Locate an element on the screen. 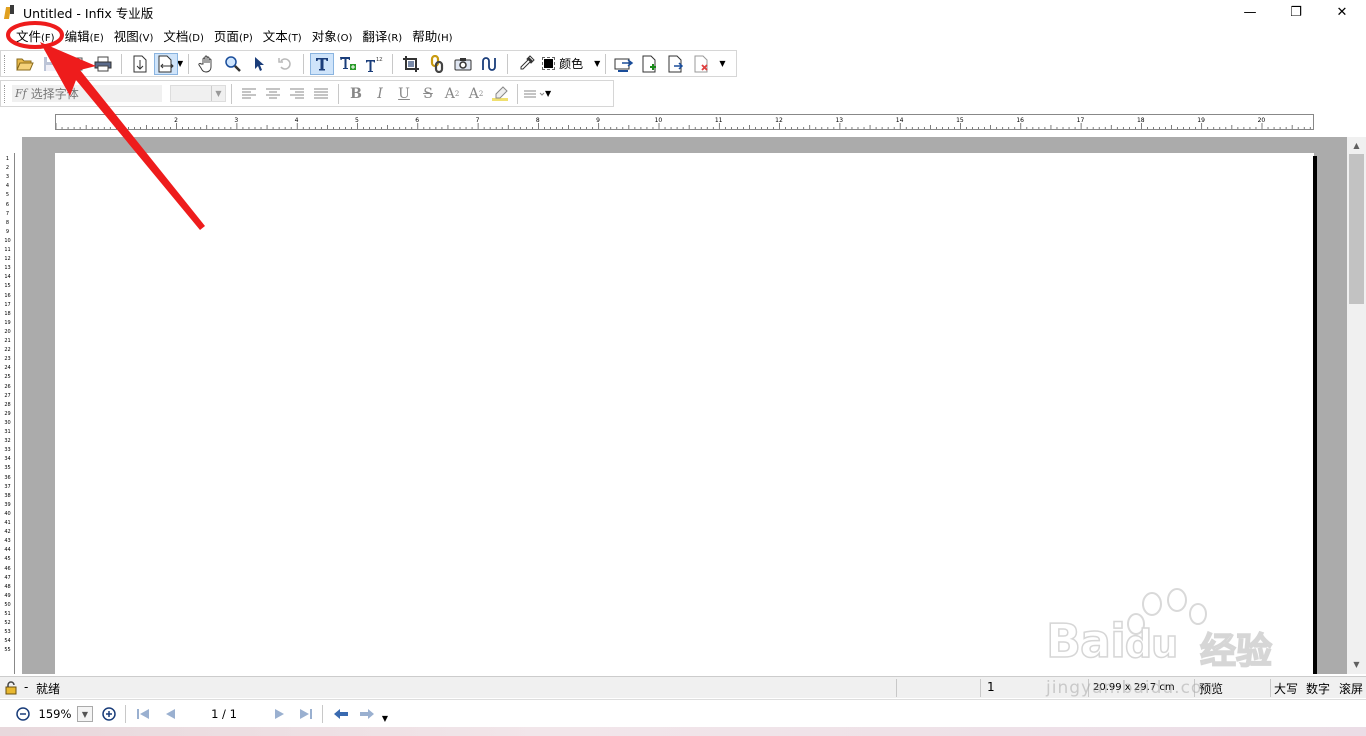 This screenshot has width=1366, height=736. strikethrough-label: S is located at coordinates (428, 93).